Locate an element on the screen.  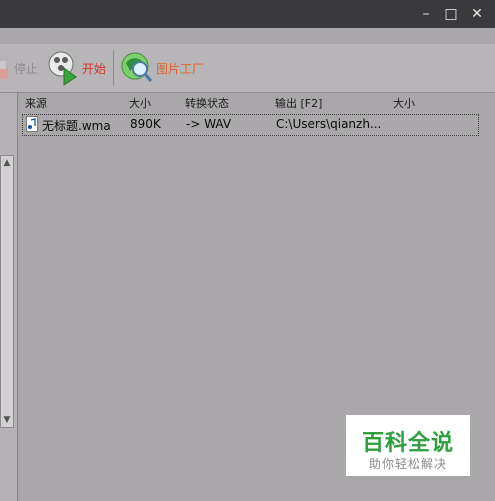
column-header-size: 大小 is located at coordinates (140, 103).